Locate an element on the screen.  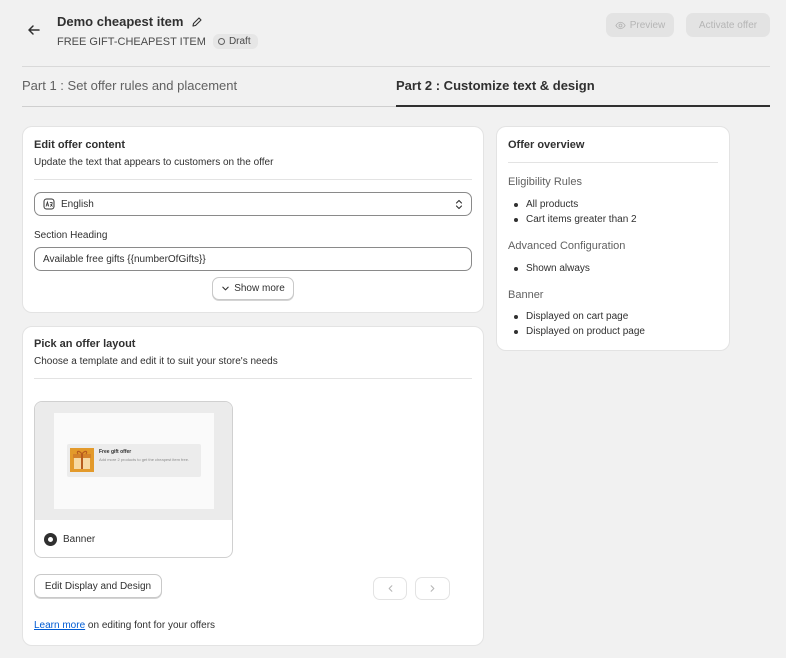
prev-template-button is located at coordinates (390, 588).